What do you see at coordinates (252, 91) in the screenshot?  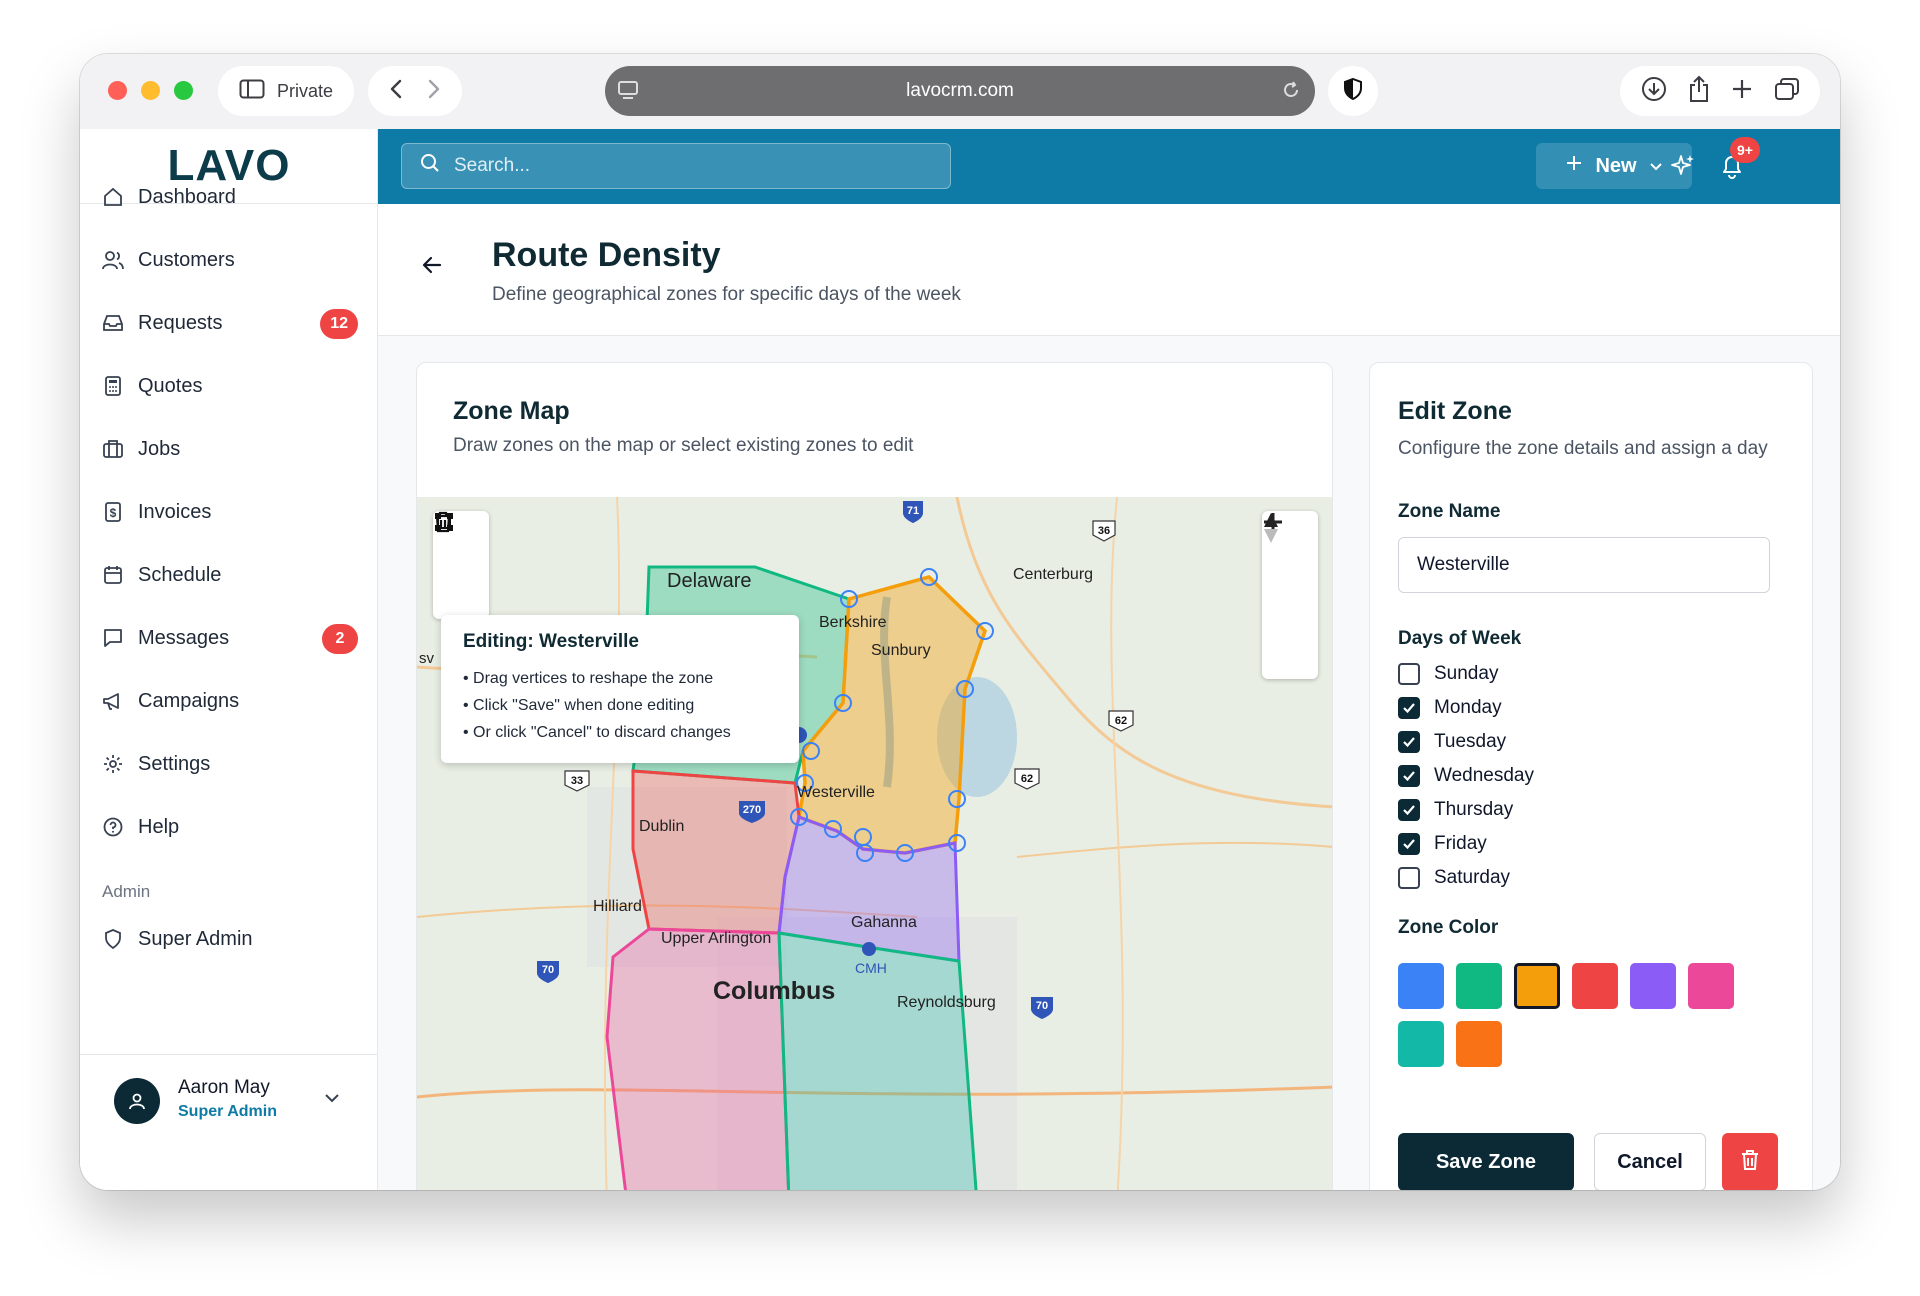 I see `sidebar-toggle-icon` at bounding box center [252, 91].